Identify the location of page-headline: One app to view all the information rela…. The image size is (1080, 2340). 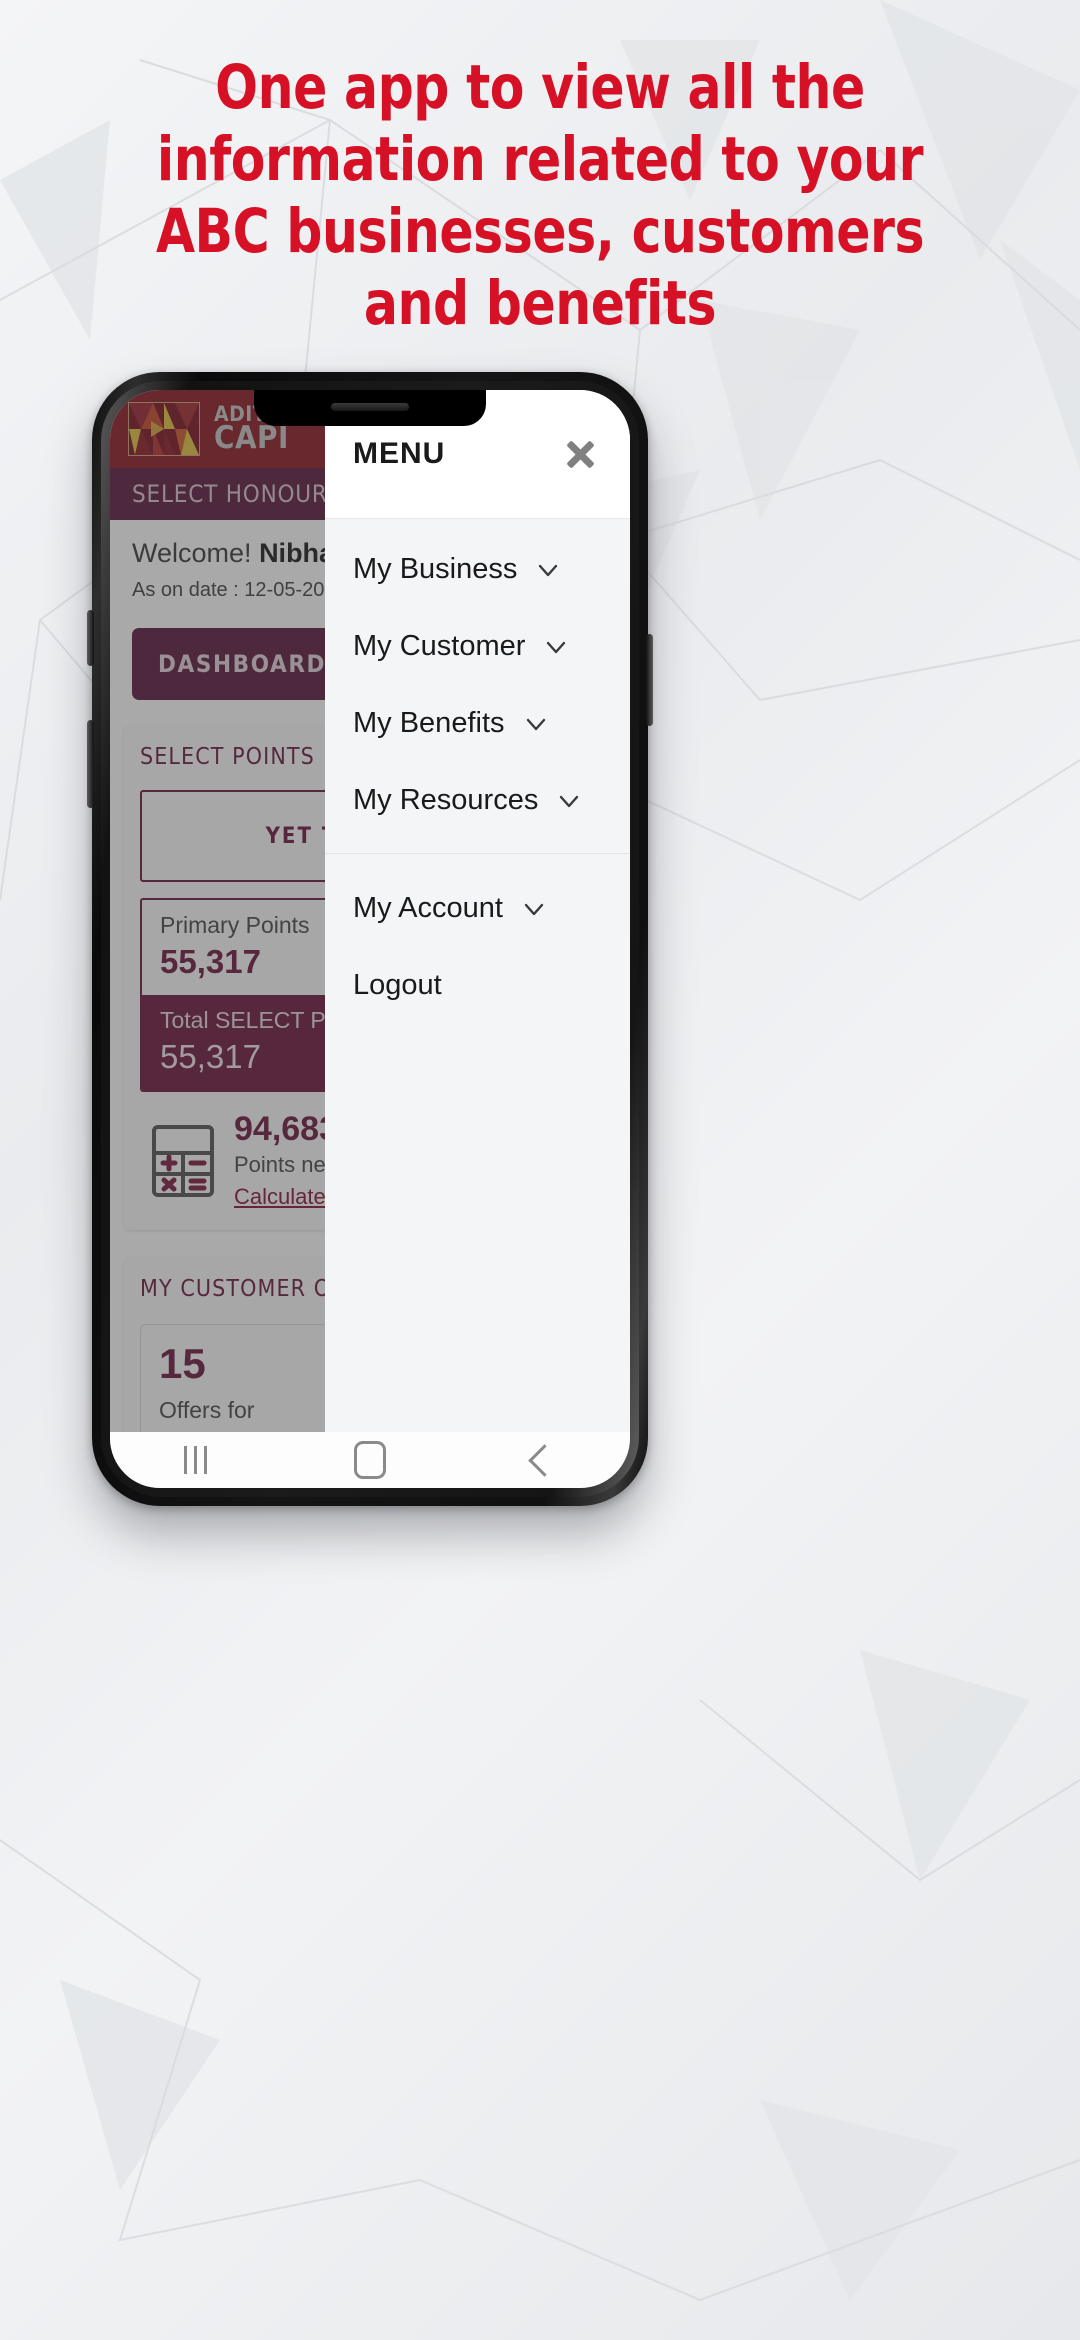
(540, 195).